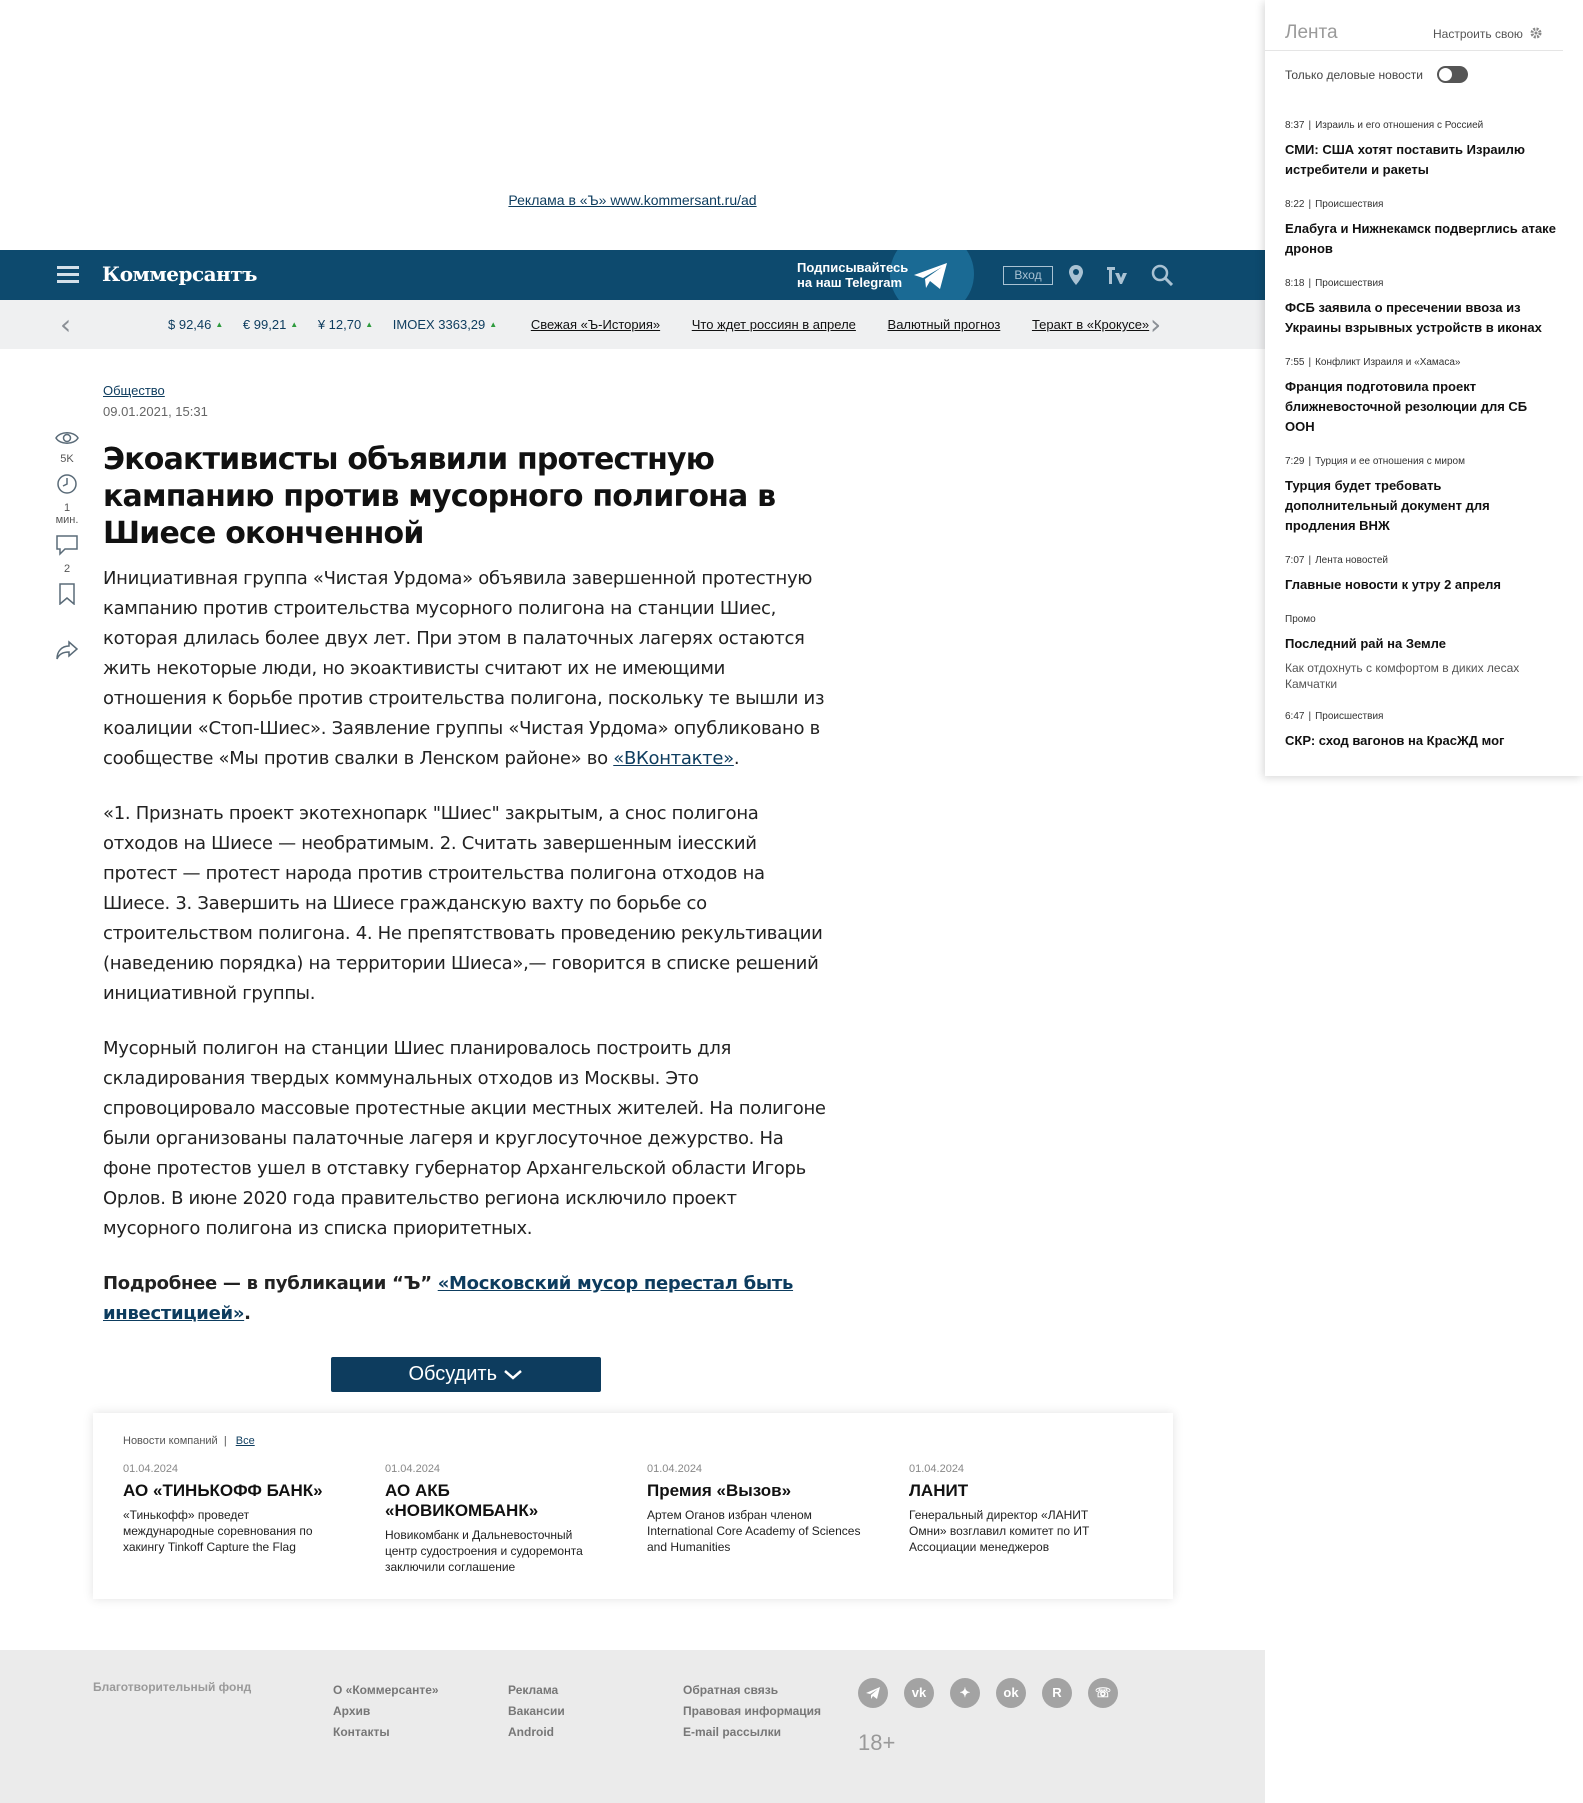 Image resolution: width=1583 pixels, height=1803 pixels. What do you see at coordinates (1117, 275) in the screenshot?
I see `radio-icon` at bounding box center [1117, 275].